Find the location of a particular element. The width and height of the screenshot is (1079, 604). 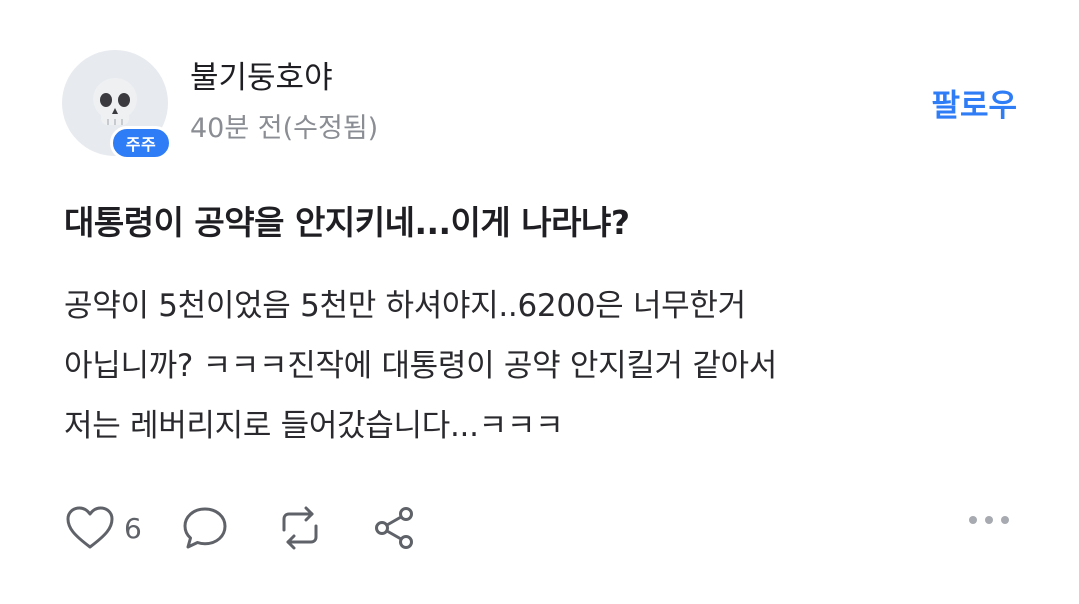

post-actions: 6 is located at coordinates (241, 528).